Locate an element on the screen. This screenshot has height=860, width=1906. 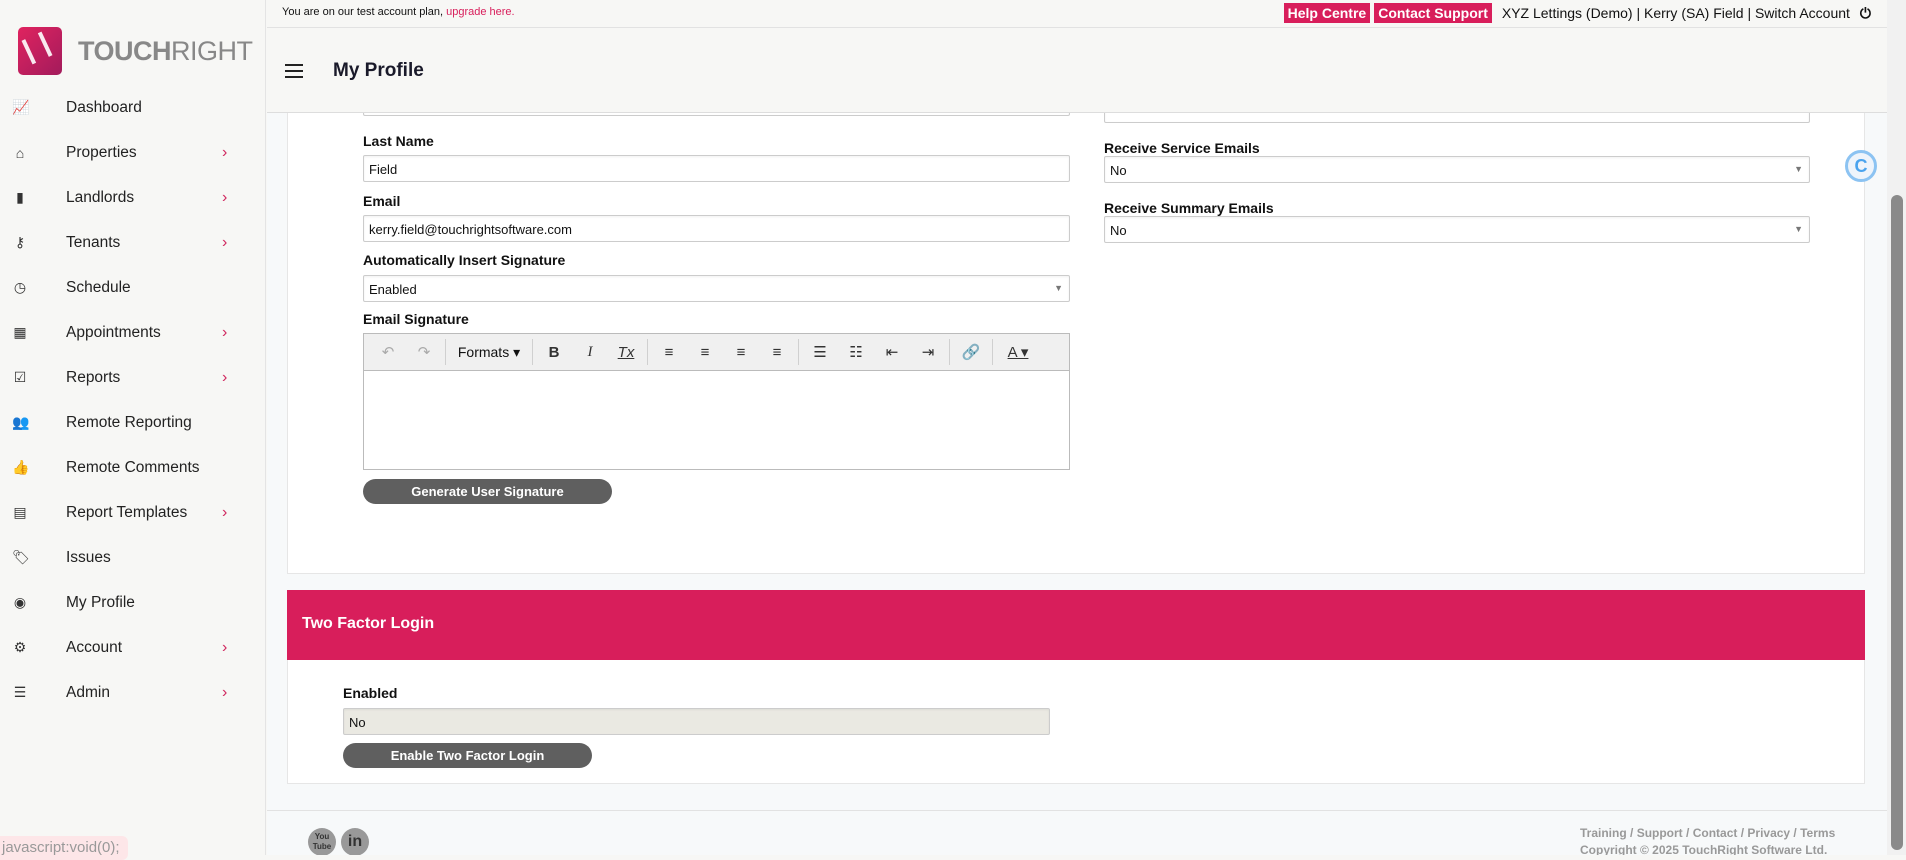
two-factor-enabled-label: Enabled is located at coordinates (370, 693).